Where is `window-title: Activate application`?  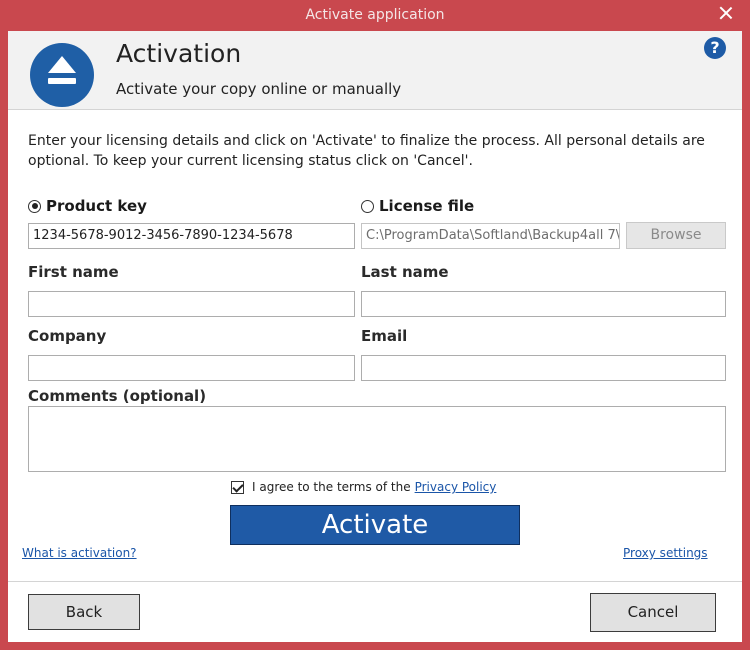
window-title: Activate application is located at coordinates (375, 15).